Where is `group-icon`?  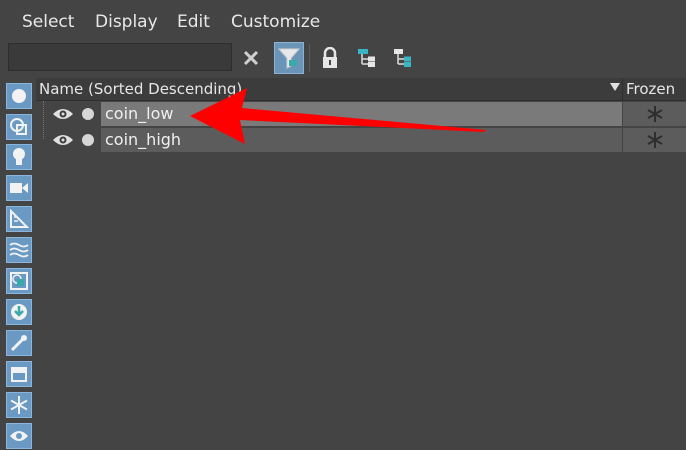 group-icon is located at coordinates (19, 281).